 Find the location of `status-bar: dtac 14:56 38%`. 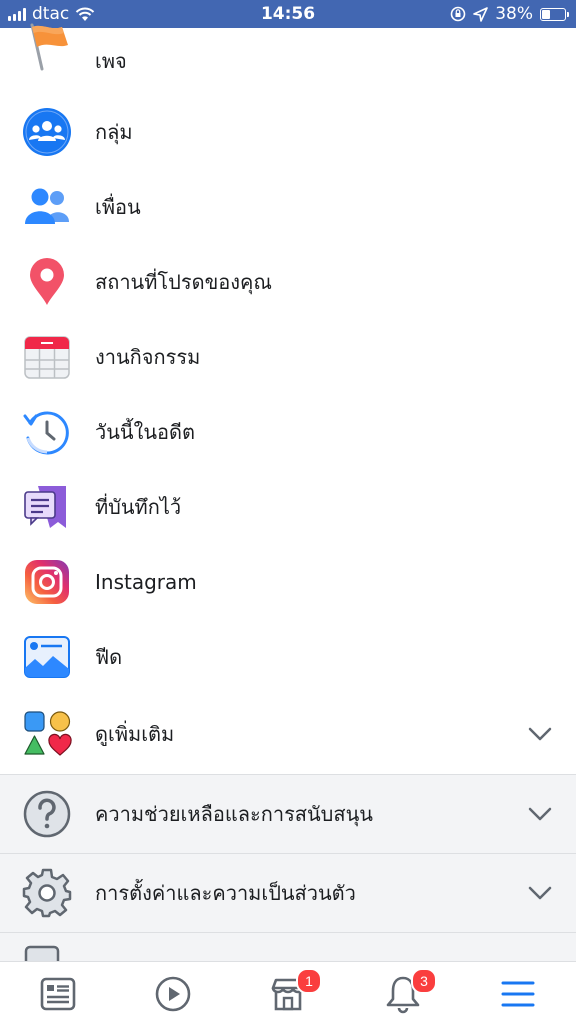

status-bar: dtac 14:56 38% is located at coordinates (288, 14).